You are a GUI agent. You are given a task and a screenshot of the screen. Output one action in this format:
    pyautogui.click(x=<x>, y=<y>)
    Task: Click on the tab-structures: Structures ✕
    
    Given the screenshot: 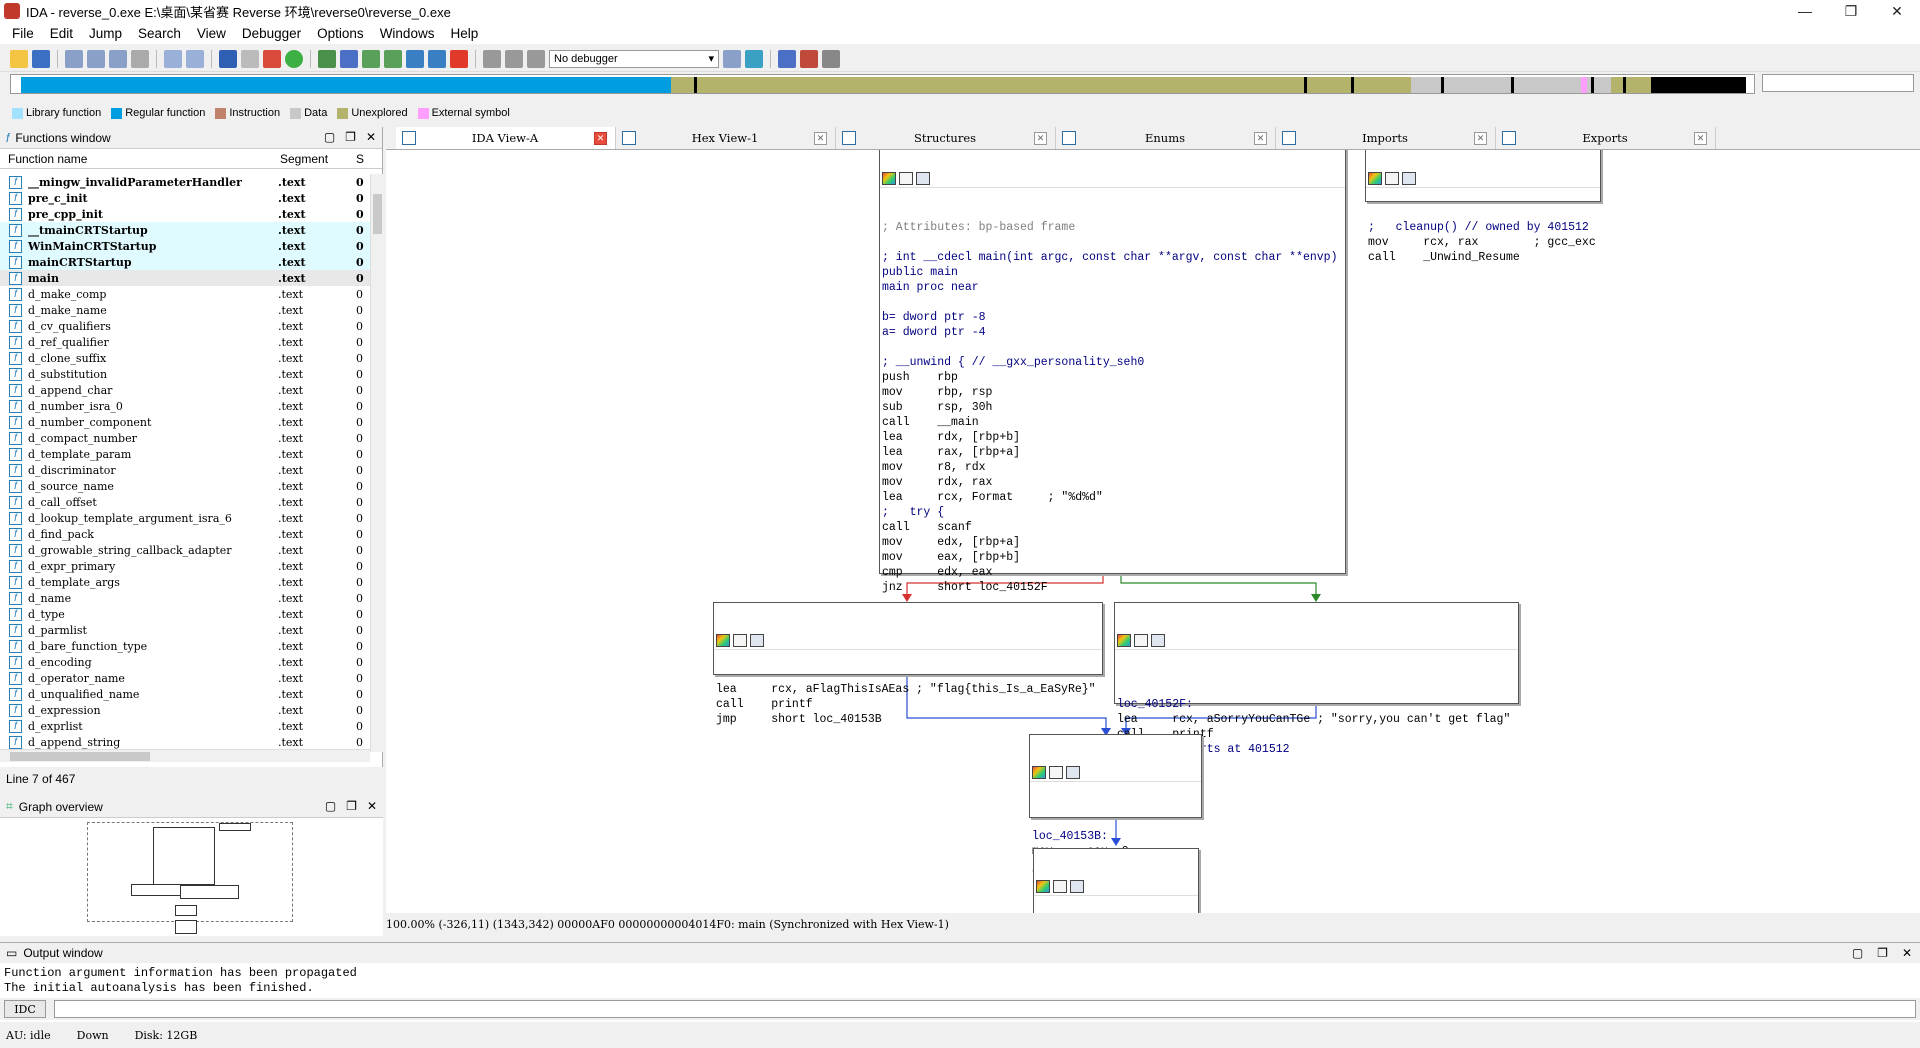 What is the action you would take?
    pyautogui.click(x=946, y=138)
    